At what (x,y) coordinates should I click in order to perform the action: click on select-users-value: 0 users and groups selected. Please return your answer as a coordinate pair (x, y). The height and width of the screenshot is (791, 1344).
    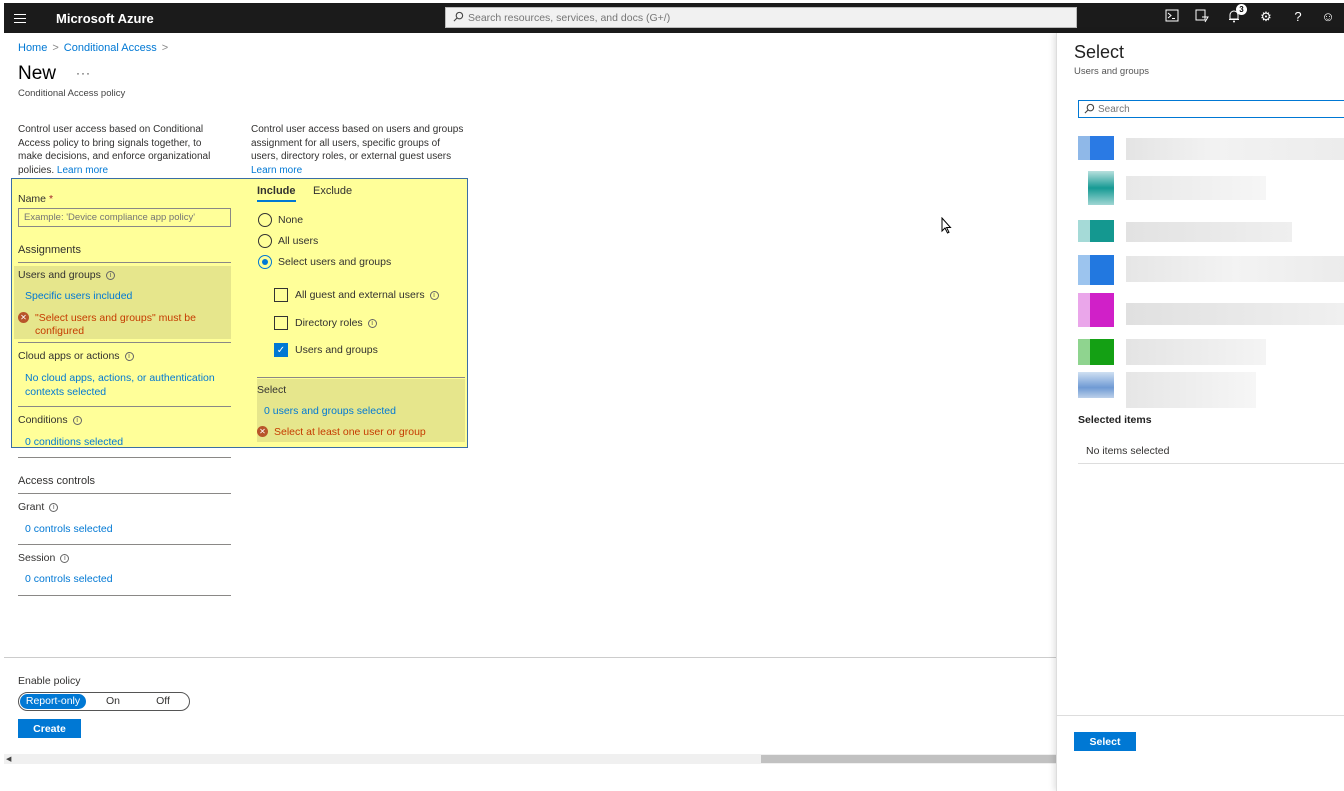
    Looking at the image, I should click on (330, 411).